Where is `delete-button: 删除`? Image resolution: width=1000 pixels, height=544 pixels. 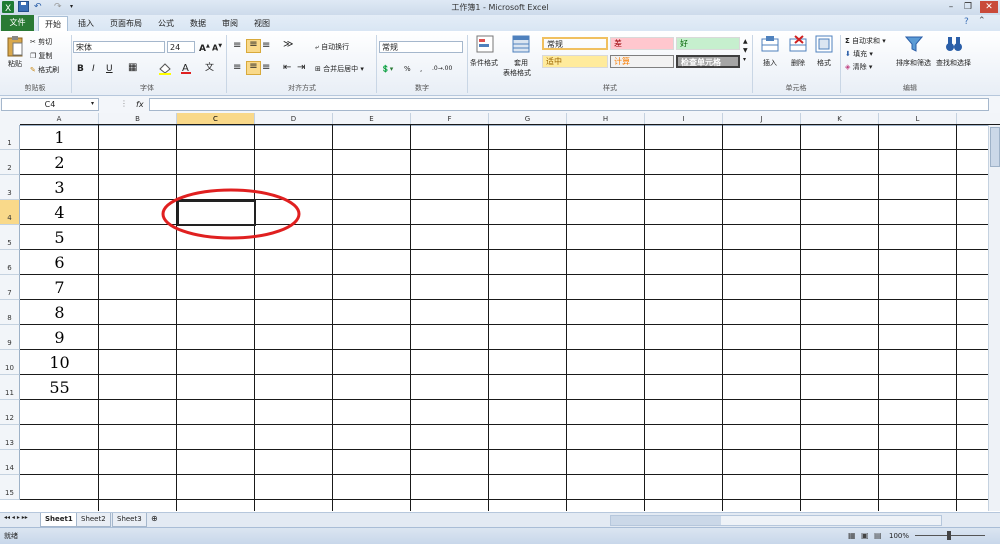
delete-button: 删除 is located at coordinates (798, 63).